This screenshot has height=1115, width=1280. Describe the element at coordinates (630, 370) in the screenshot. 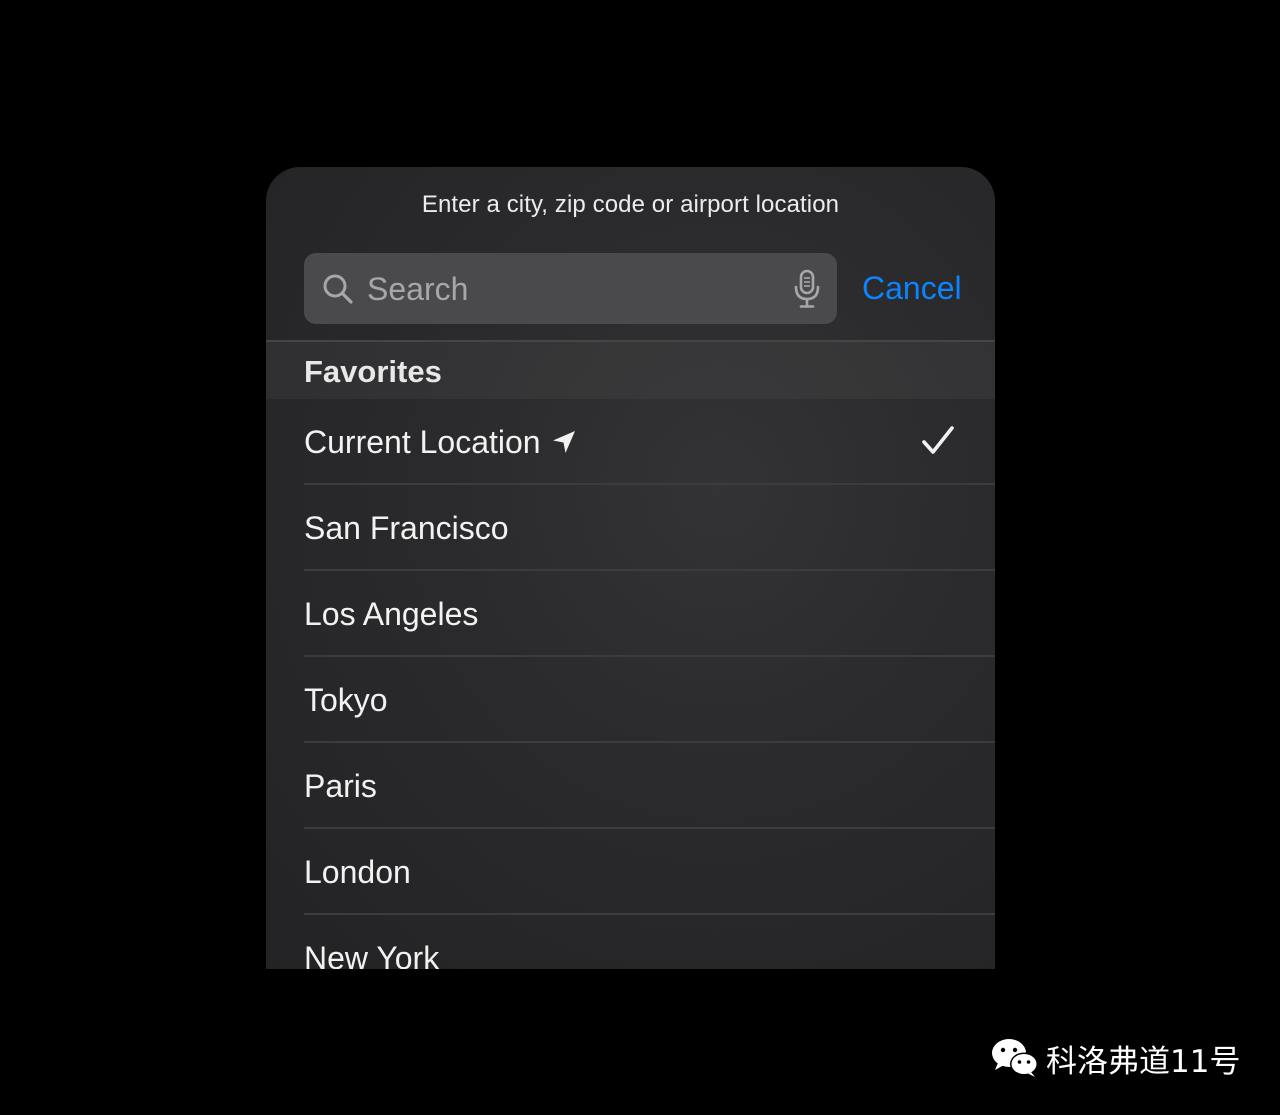

I see `favorites-section-header: Favorites` at that location.